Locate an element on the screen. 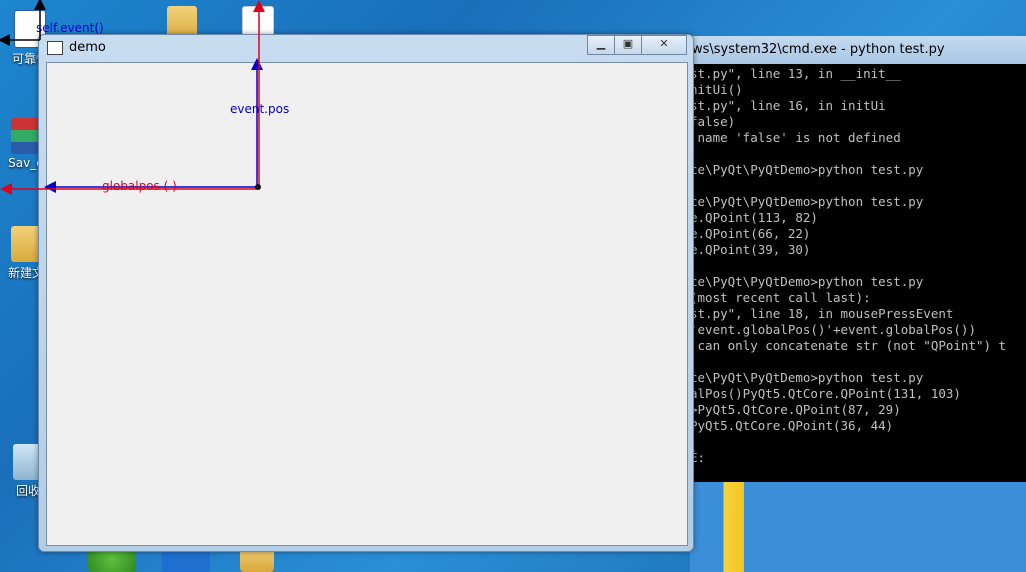 The width and height of the screenshot is (1026, 572). event-pos-label: event.pos is located at coordinates (259, 109).